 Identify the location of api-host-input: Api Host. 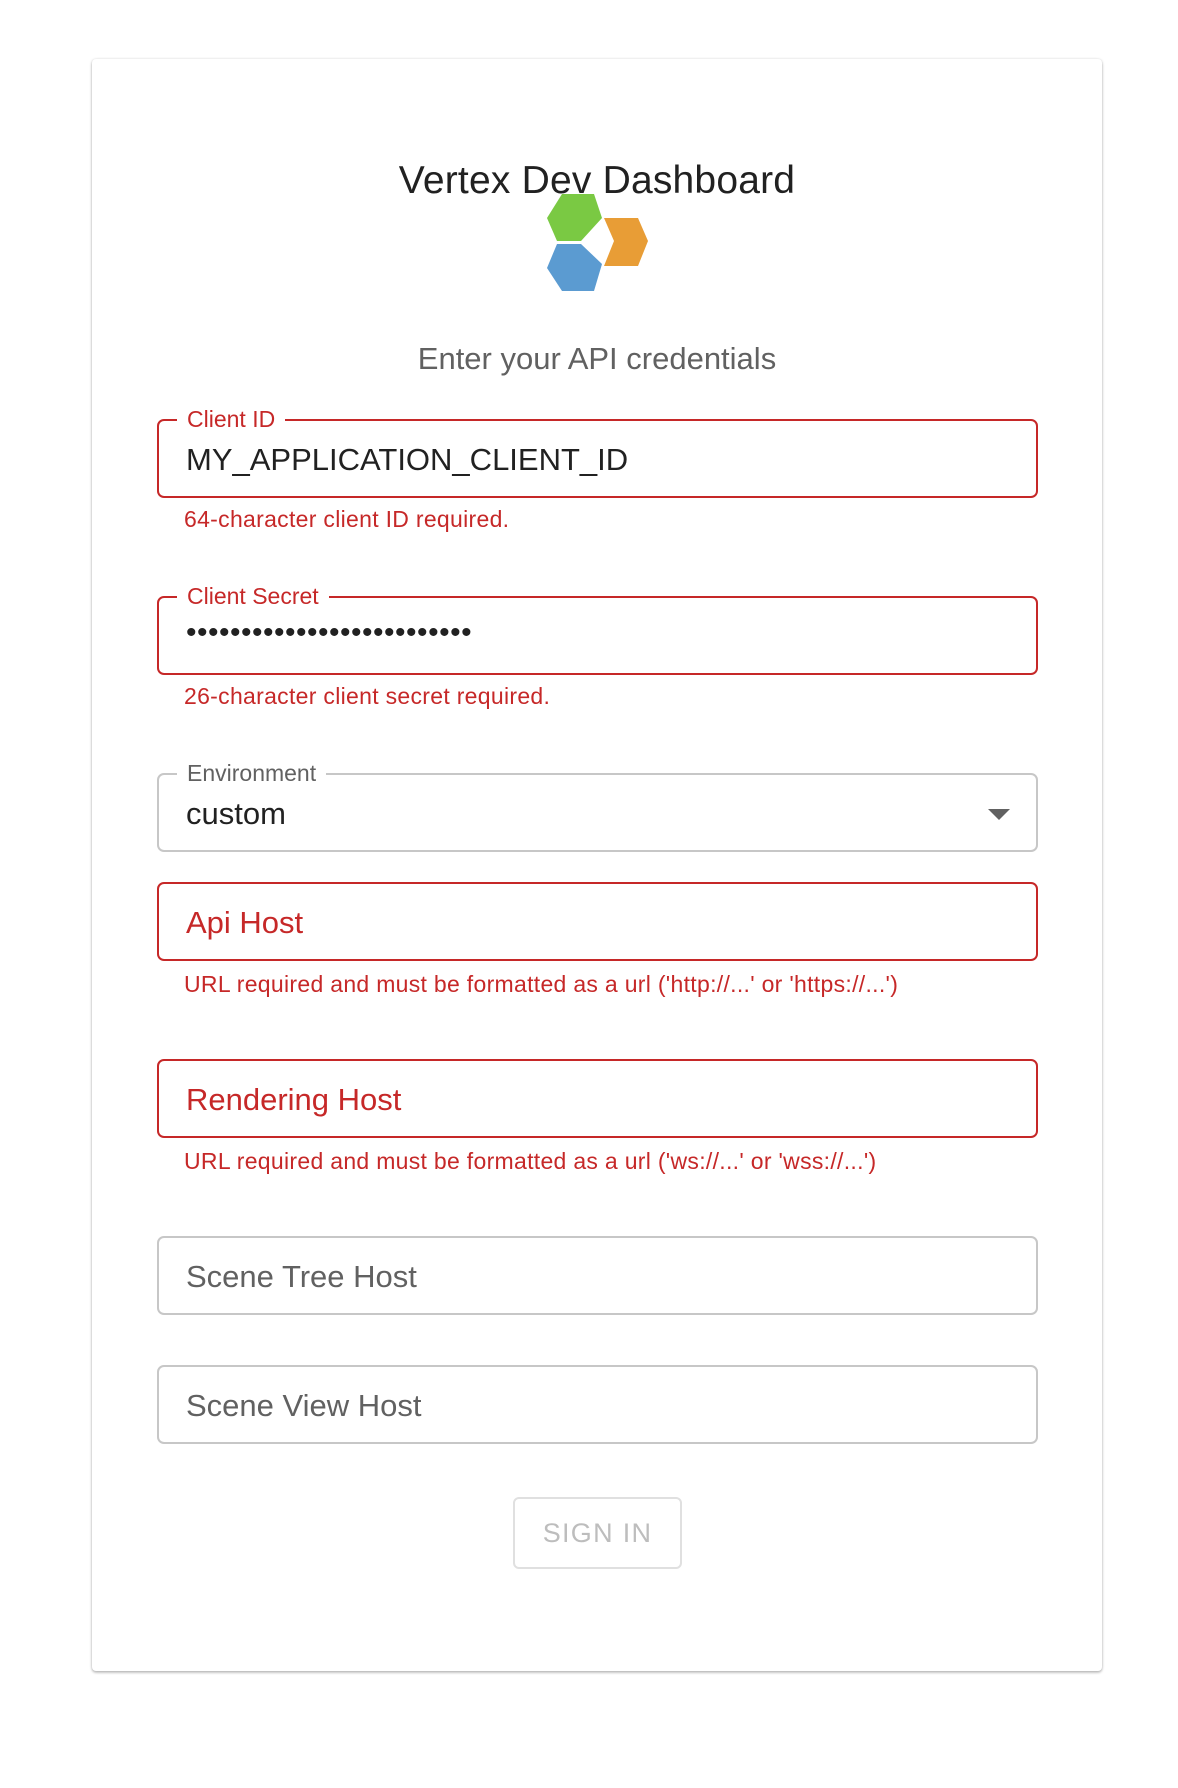
(244, 923).